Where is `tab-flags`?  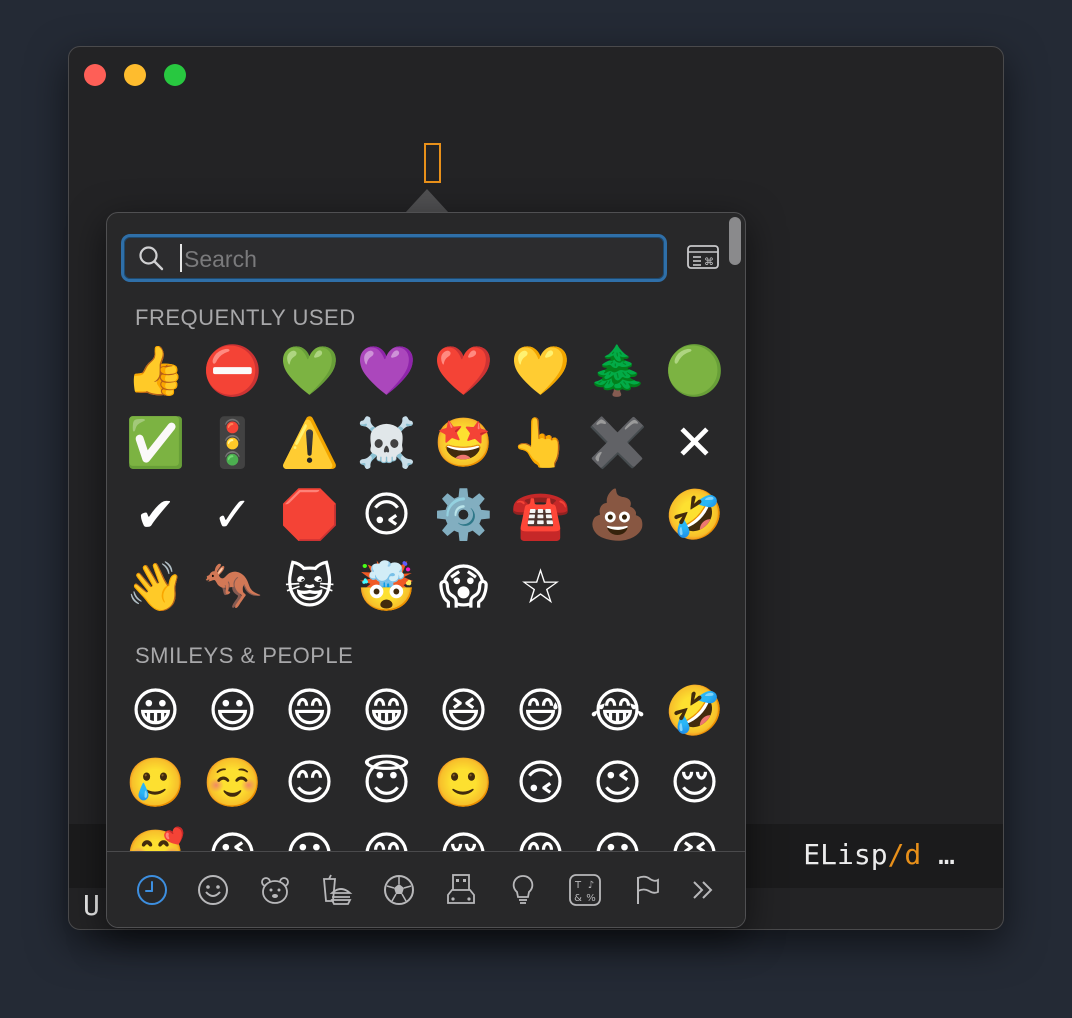
tab-flags is located at coordinates (647, 890).